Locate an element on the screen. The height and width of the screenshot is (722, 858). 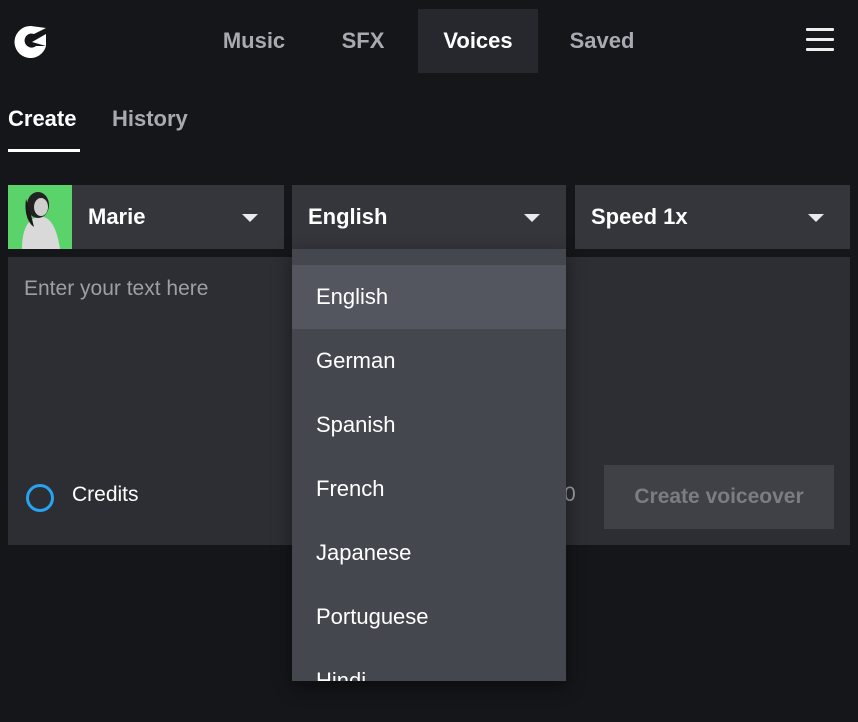
nav-item-sfx: SFX is located at coordinates (363, 41).